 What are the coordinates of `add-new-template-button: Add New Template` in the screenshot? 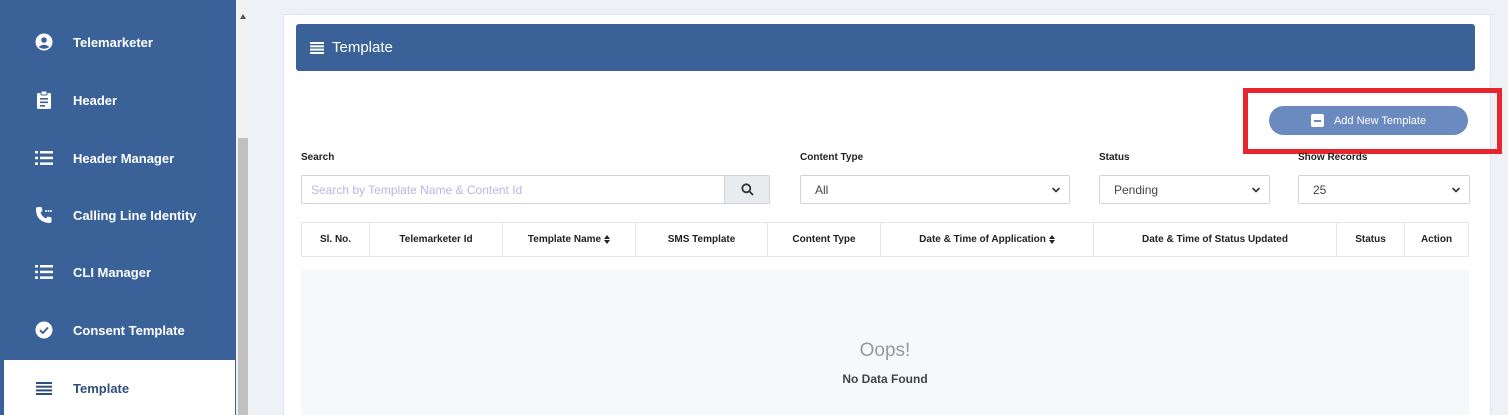 It's located at (1368, 120).